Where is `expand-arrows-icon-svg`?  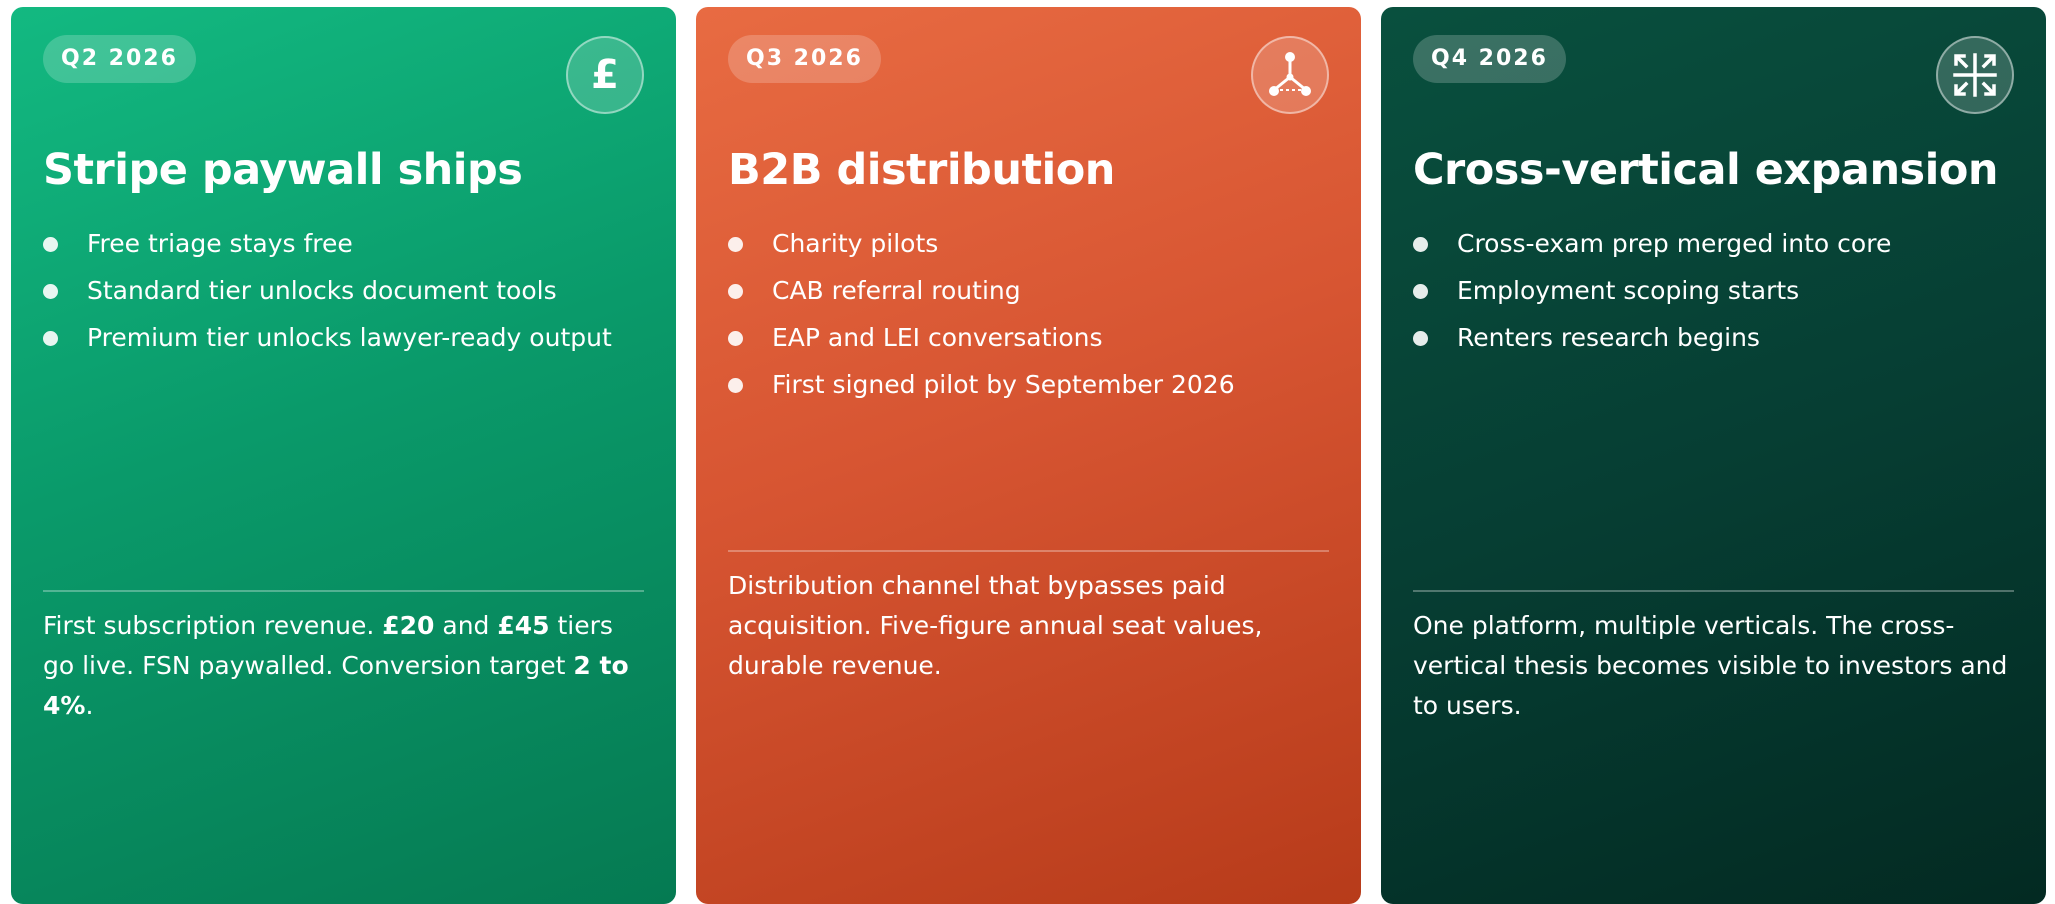 expand-arrows-icon-svg is located at coordinates (1975, 75).